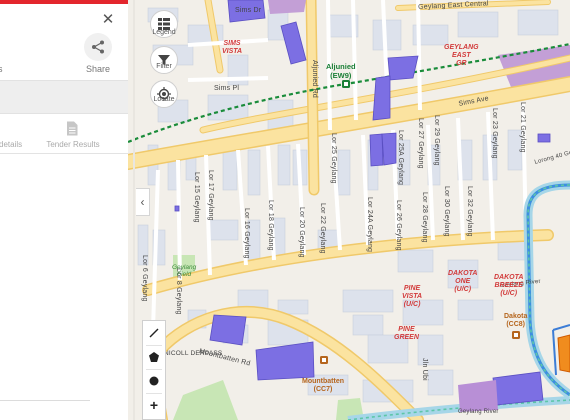 The width and height of the screenshot is (570, 420). Describe the element at coordinates (323, 385) in the screenshot. I see `station-label-mountbatten: Mountbatten (CC7)` at that location.